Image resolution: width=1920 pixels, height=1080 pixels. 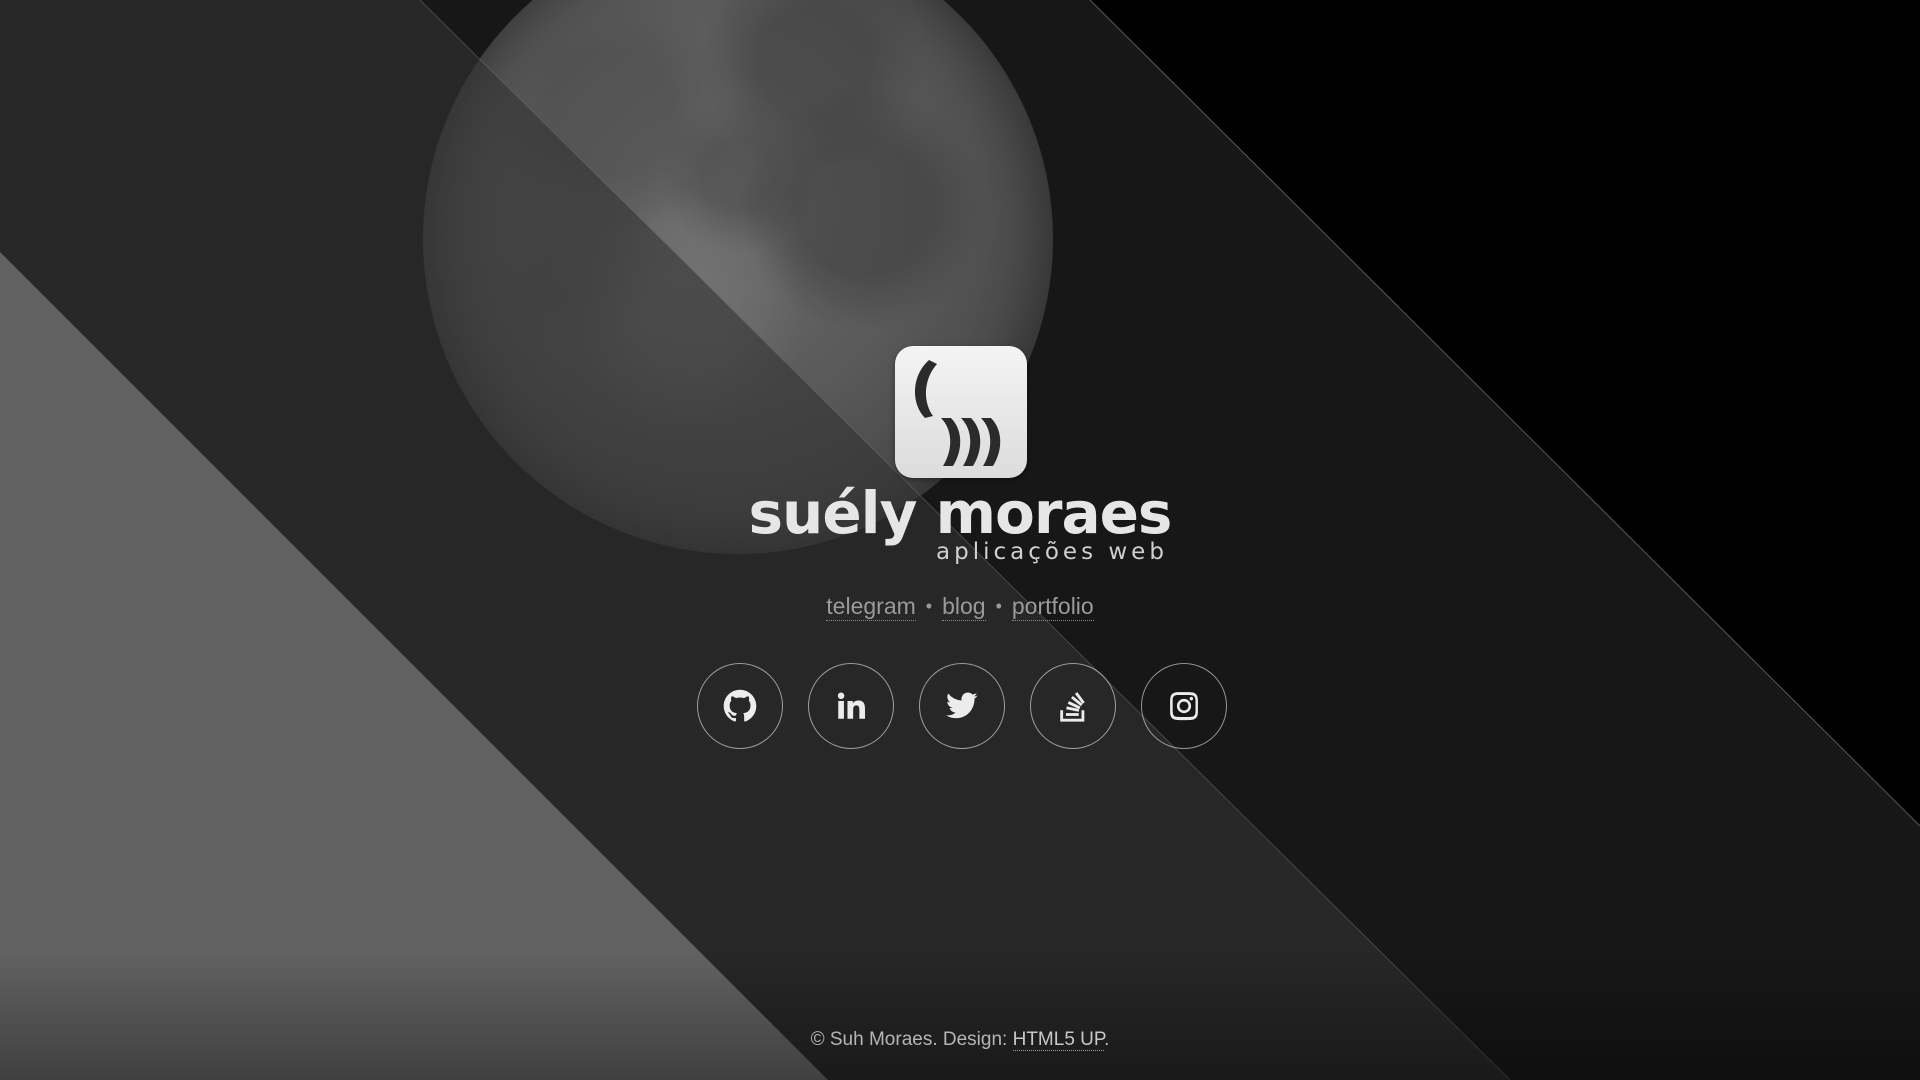 I want to click on nav-link-blog: blog, so click(x=964, y=607).